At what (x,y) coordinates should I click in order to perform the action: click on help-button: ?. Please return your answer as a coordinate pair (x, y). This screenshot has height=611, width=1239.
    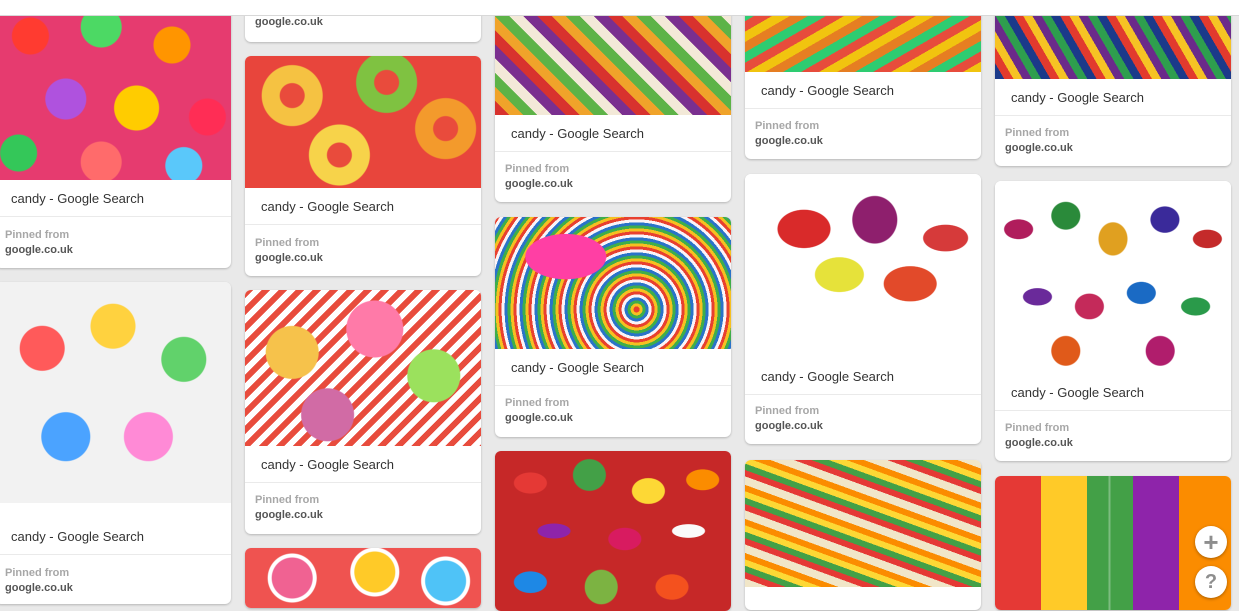
    Looking at the image, I should click on (1211, 582).